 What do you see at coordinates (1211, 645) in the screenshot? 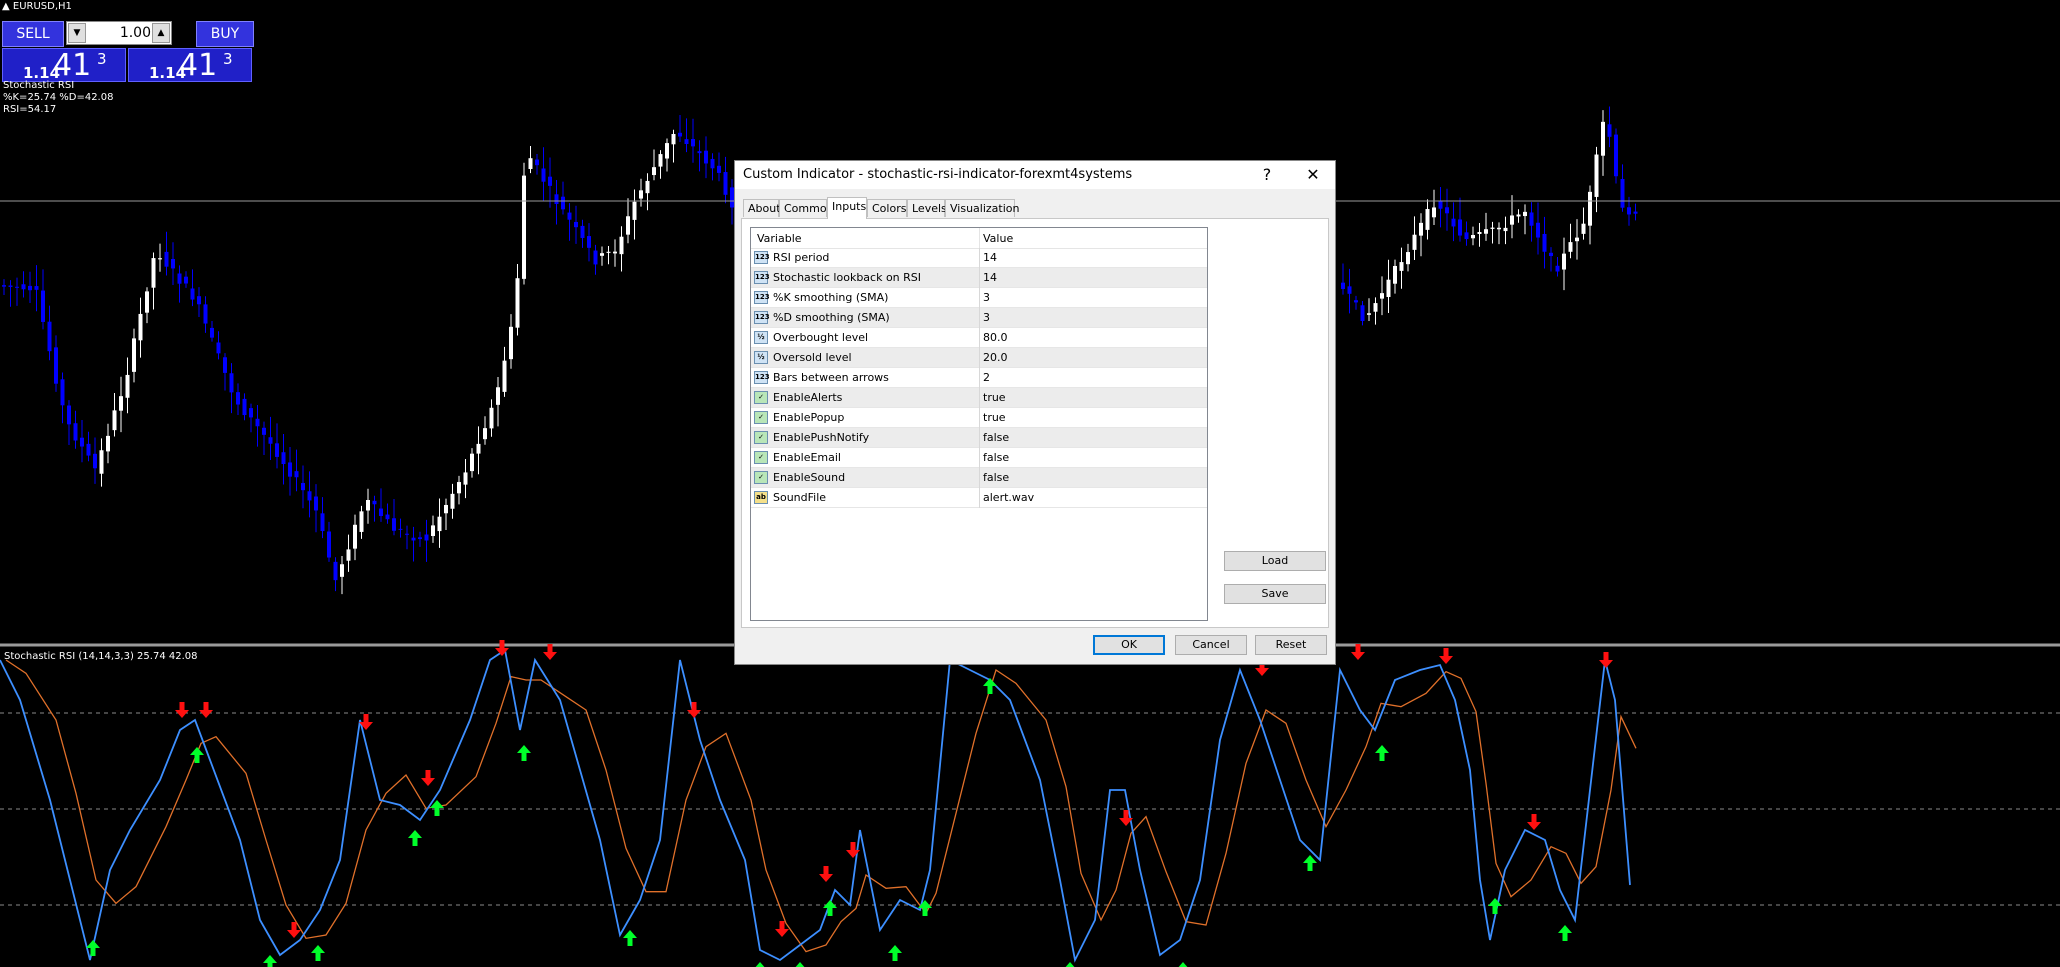
I see `cancel-button: Cancel` at bounding box center [1211, 645].